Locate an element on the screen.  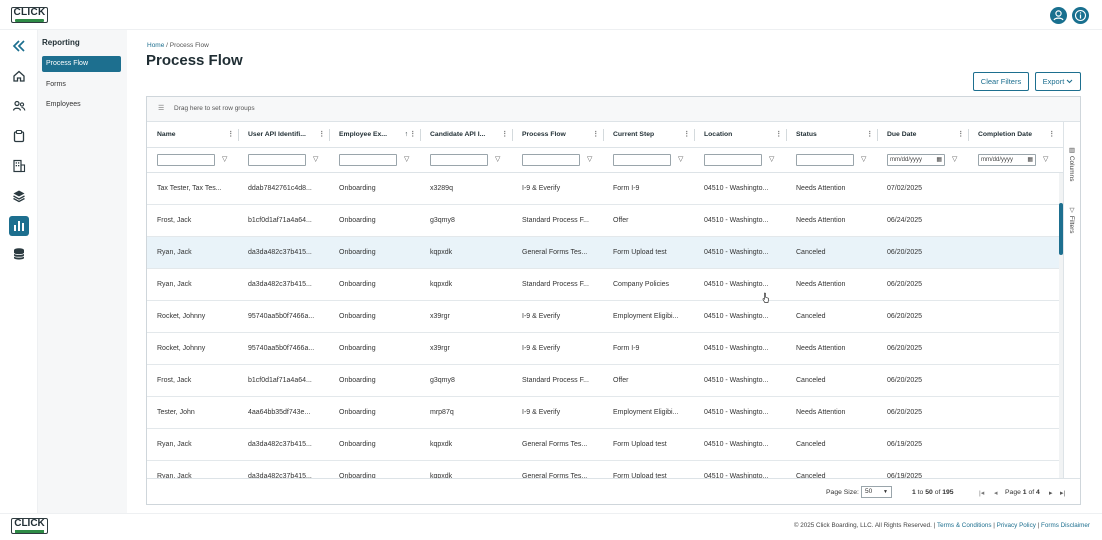
building-icon is located at coordinates (19, 166).